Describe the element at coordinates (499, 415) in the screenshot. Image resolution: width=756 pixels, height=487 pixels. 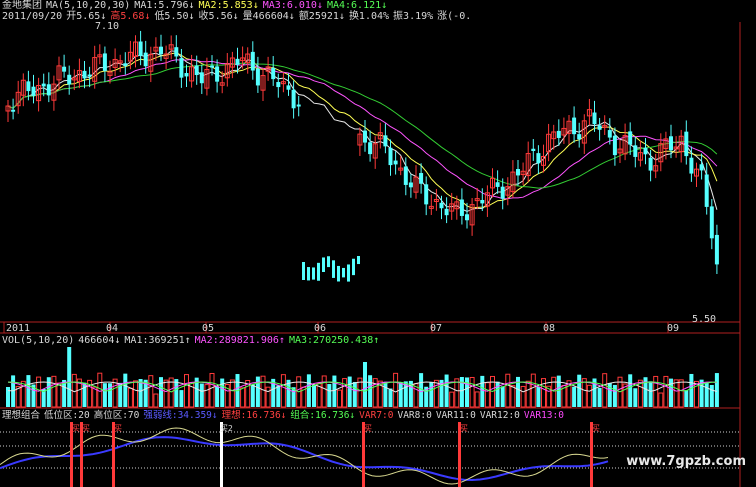
I see `var12-value: VAR12:0` at that location.